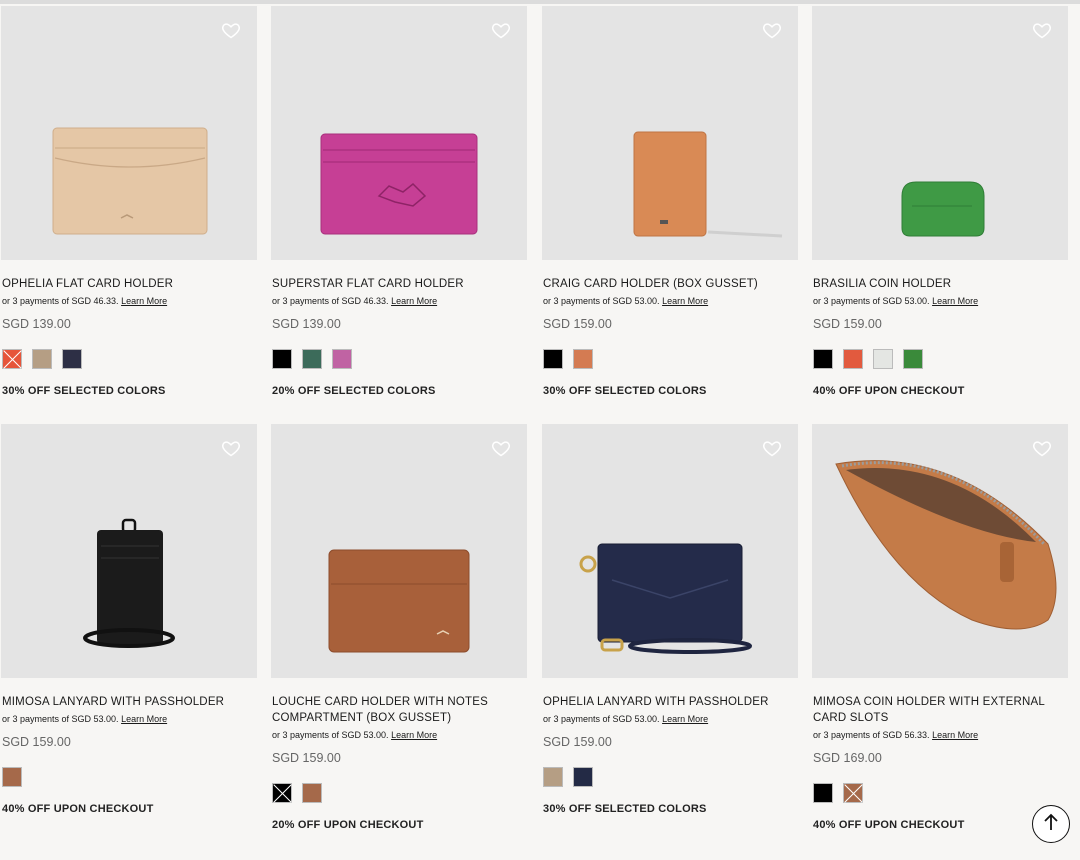 The width and height of the screenshot is (1080, 860). Describe the element at coordinates (670, 702) in the screenshot. I see `product-name: OPHELIA LANYARD WITH PASSHOLDER` at that location.